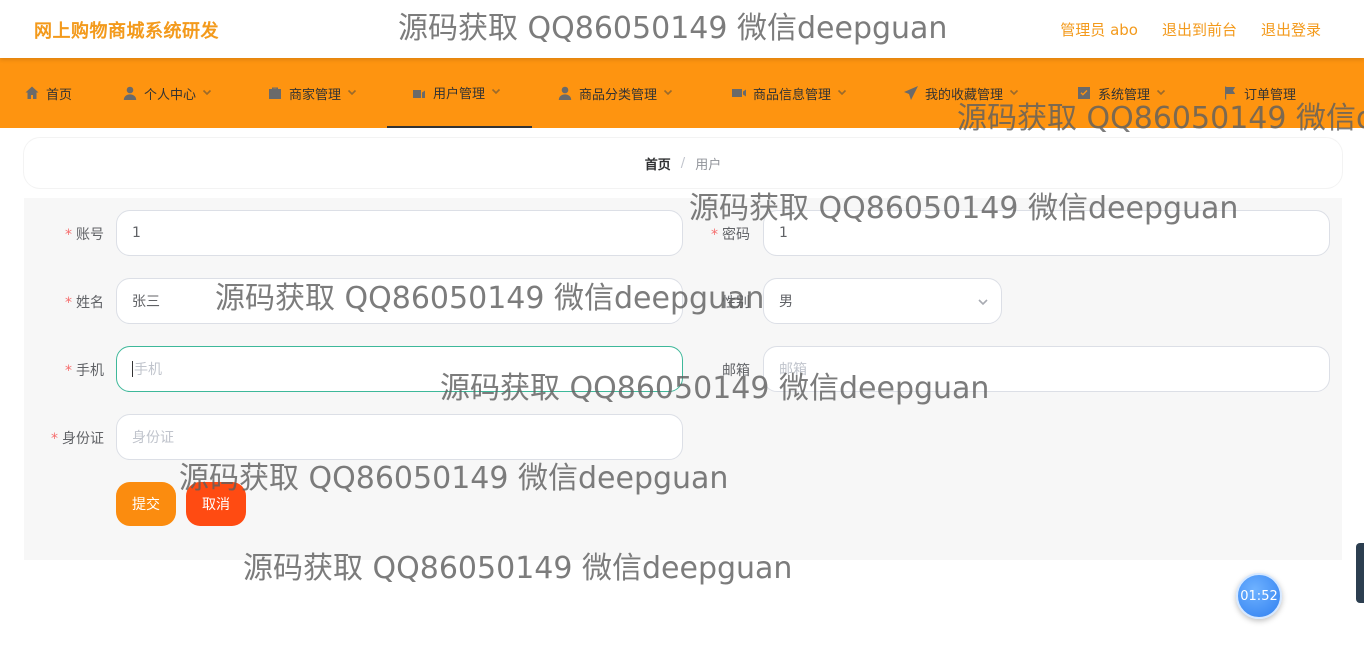  What do you see at coordinates (792, 95) in the screenshot?
I see `nav-item-label: 商品信息管理` at bounding box center [792, 95].